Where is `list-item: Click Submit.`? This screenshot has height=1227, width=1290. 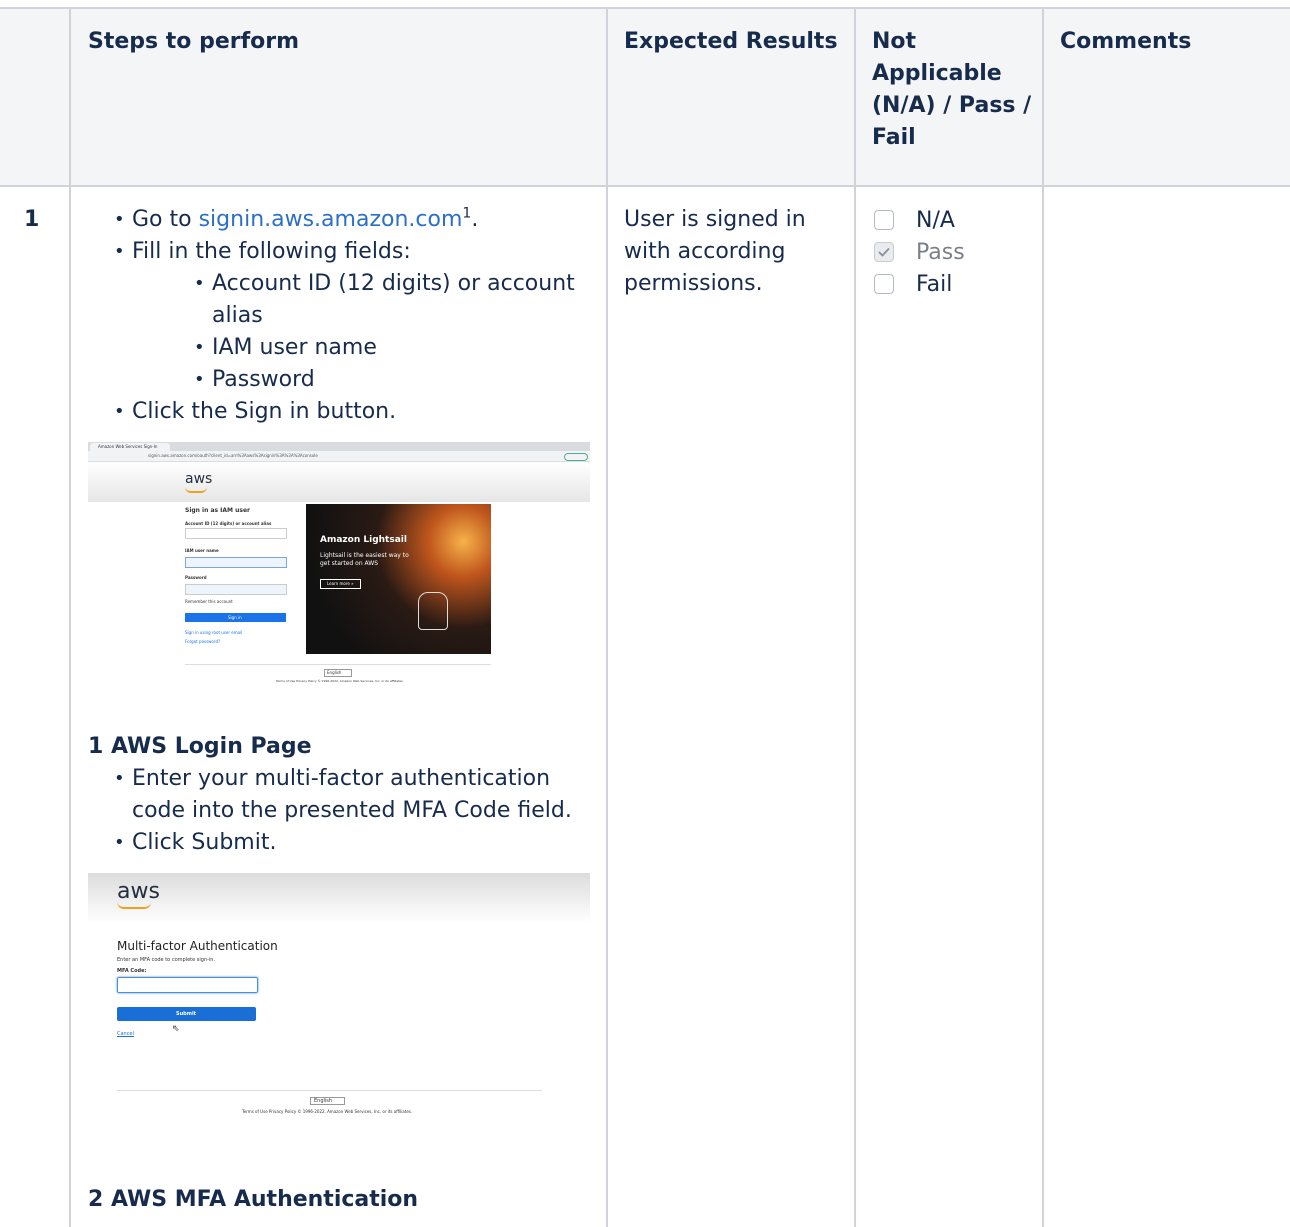 list-item: Click Submit. is located at coordinates (352, 843).